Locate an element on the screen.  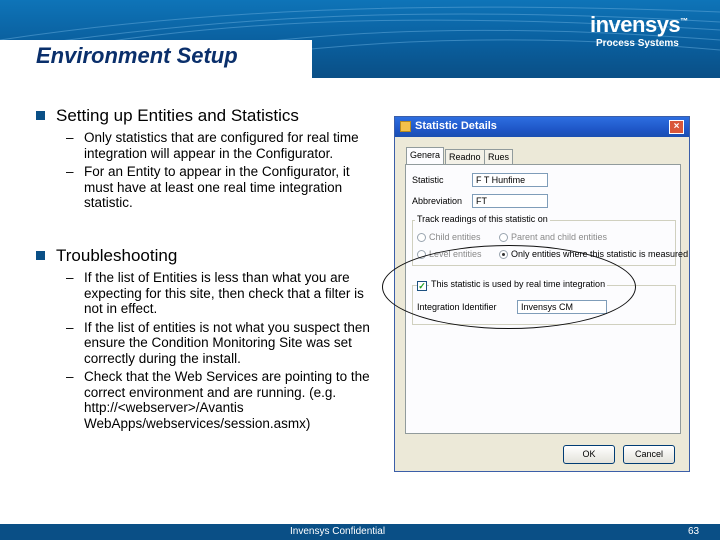
highlight-ellipse is located at coordinates (509, 287).